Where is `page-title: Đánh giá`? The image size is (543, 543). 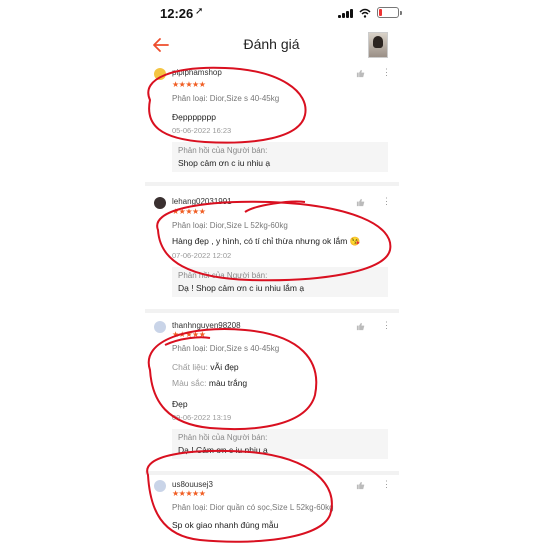 page-title: Đánh giá is located at coordinates (271, 44).